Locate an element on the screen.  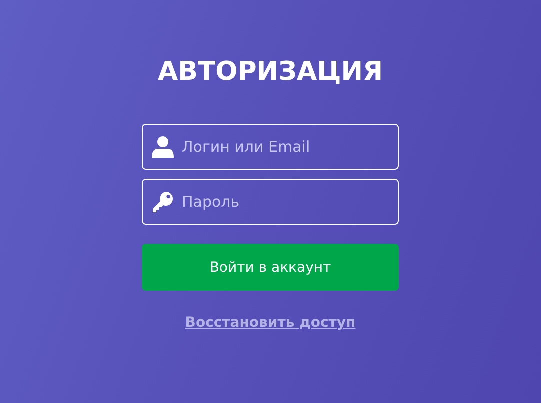
input-field: Пароль is located at coordinates (270, 202).